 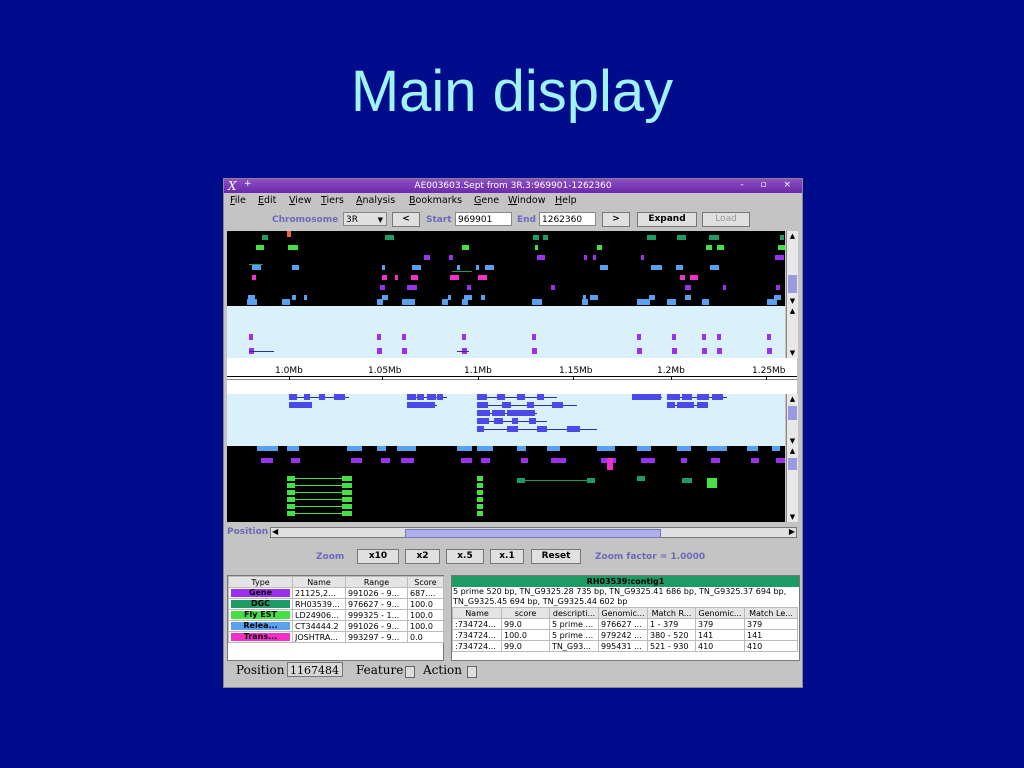 What do you see at coordinates (506, 484) in the screenshot?
I see `reverse-strand-results-track` at bounding box center [506, 484].